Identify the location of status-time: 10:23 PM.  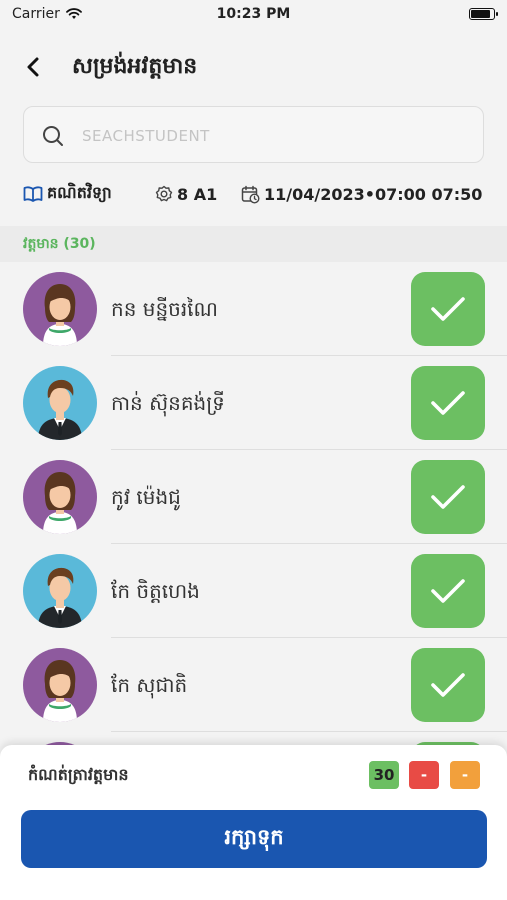
(253, 14).